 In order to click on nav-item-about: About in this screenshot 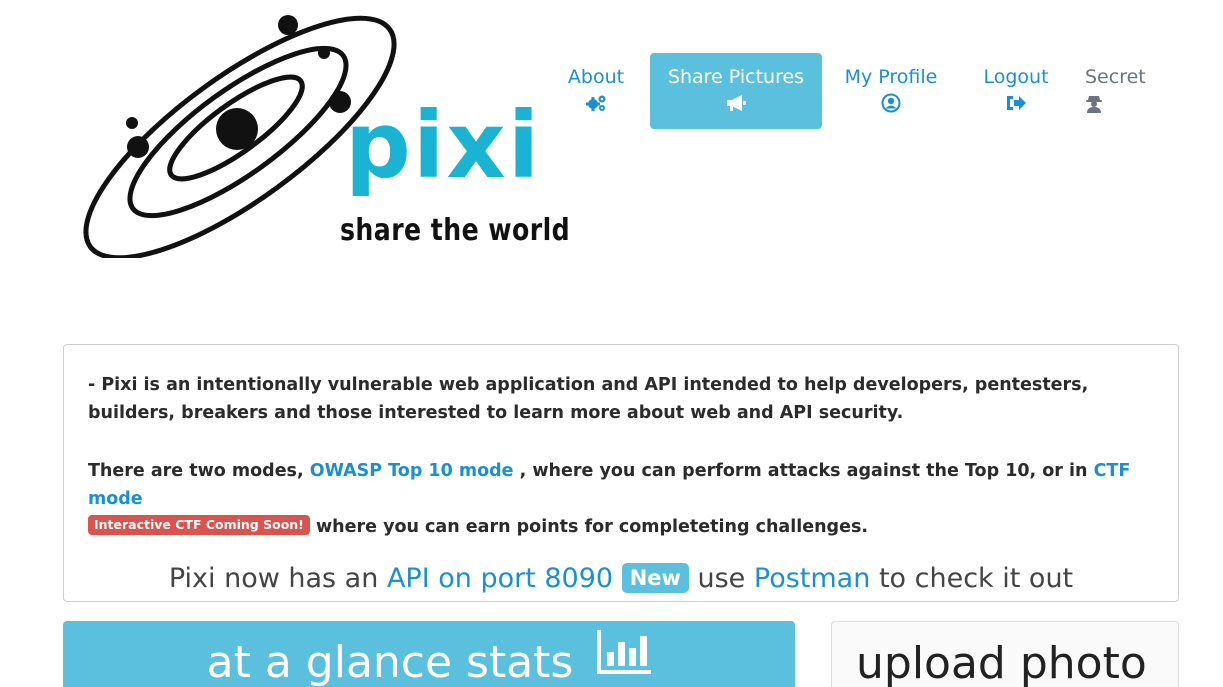, I will do `click(596, 91)`.